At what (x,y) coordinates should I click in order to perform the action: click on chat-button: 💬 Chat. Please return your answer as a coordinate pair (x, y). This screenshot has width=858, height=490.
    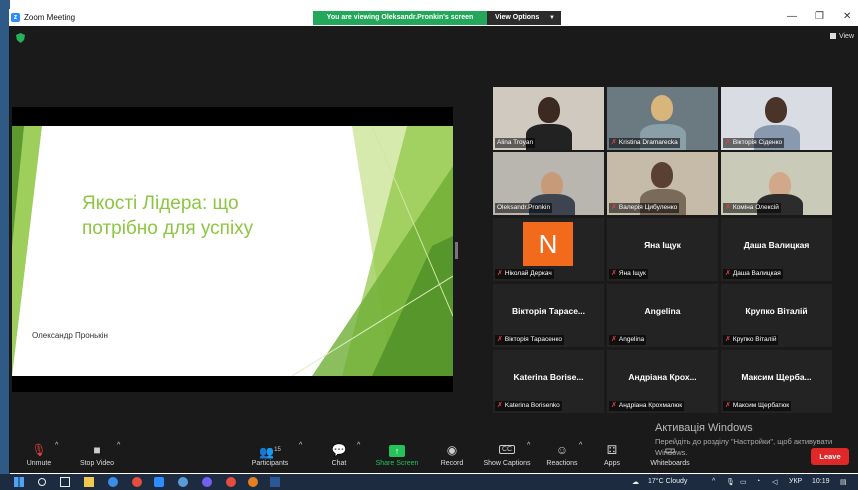
    Looking at the image, I should click on (339, 454).